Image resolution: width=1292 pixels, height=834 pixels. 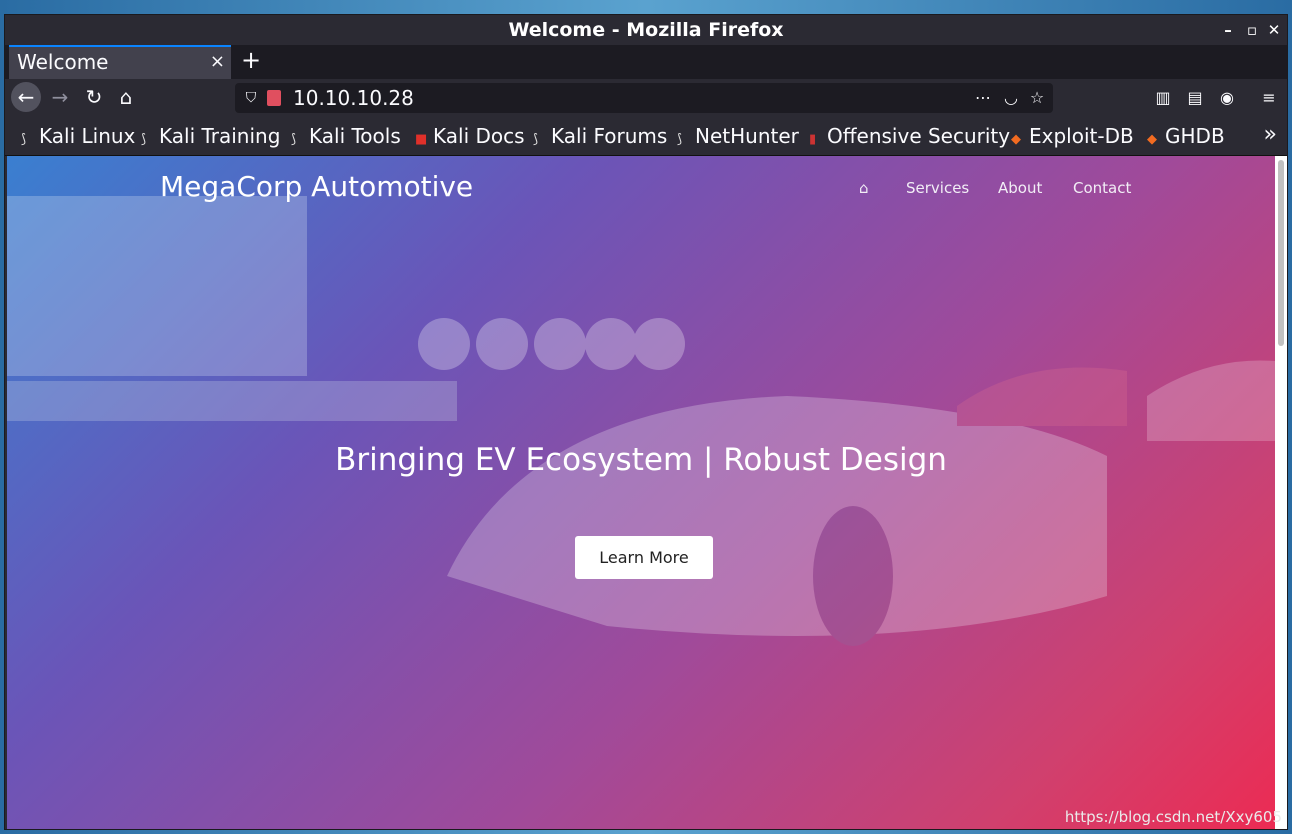 What do you see at coordinates (126, 97) in the screenshot?
I see `home-icon: ⌂` at bounding box center [126, 97].